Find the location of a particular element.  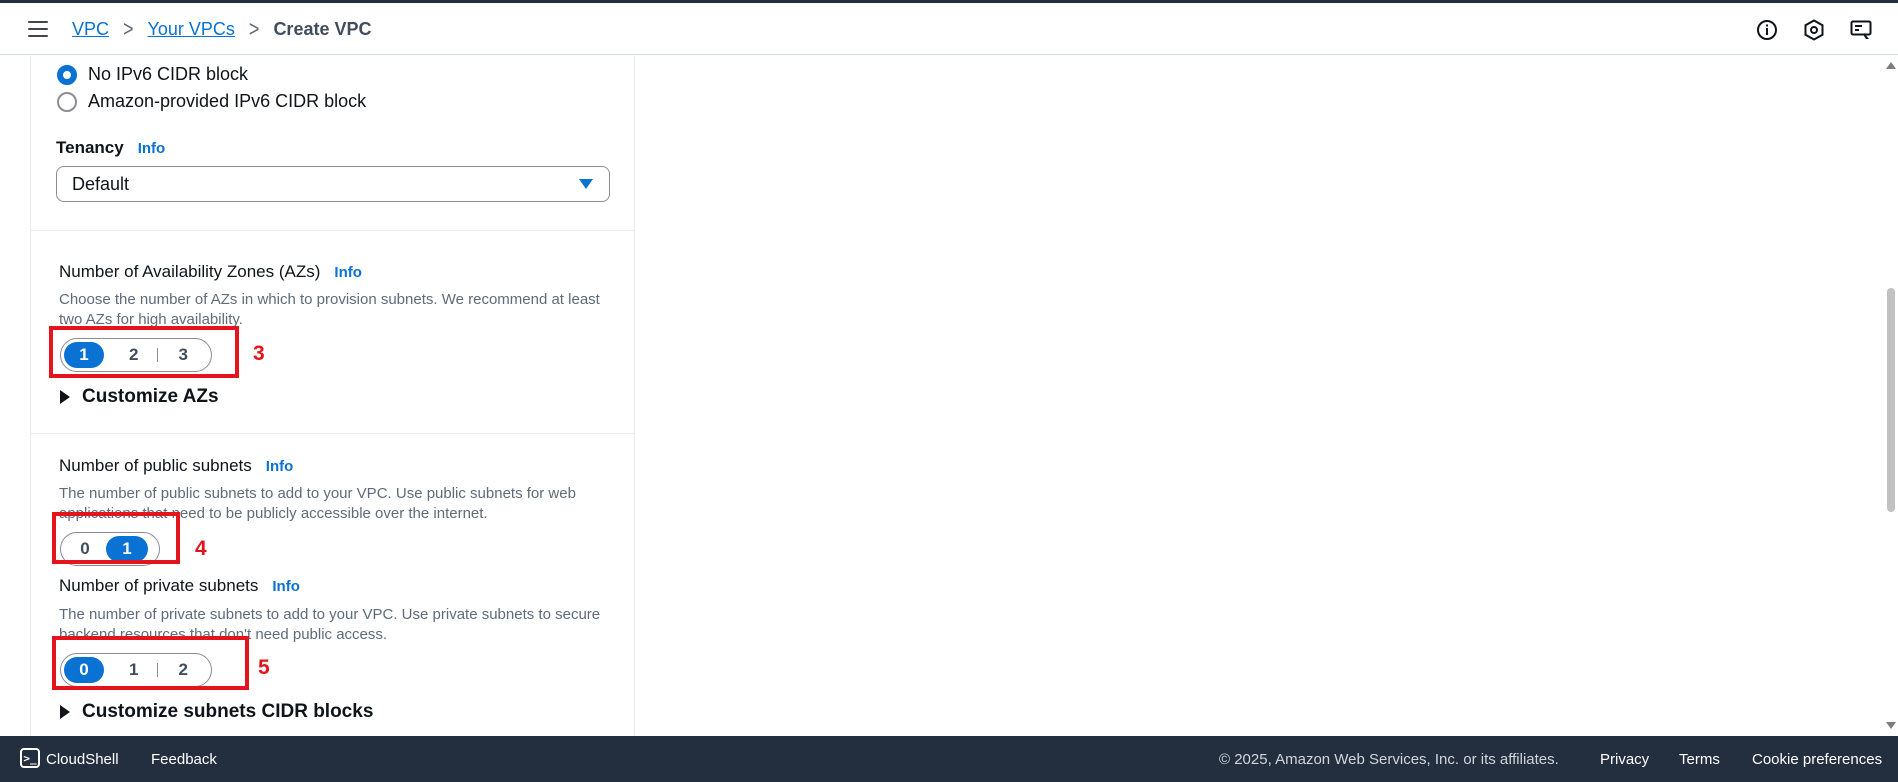

customize-azs-expander: Customize AZs is located at coordinates (139, 397).